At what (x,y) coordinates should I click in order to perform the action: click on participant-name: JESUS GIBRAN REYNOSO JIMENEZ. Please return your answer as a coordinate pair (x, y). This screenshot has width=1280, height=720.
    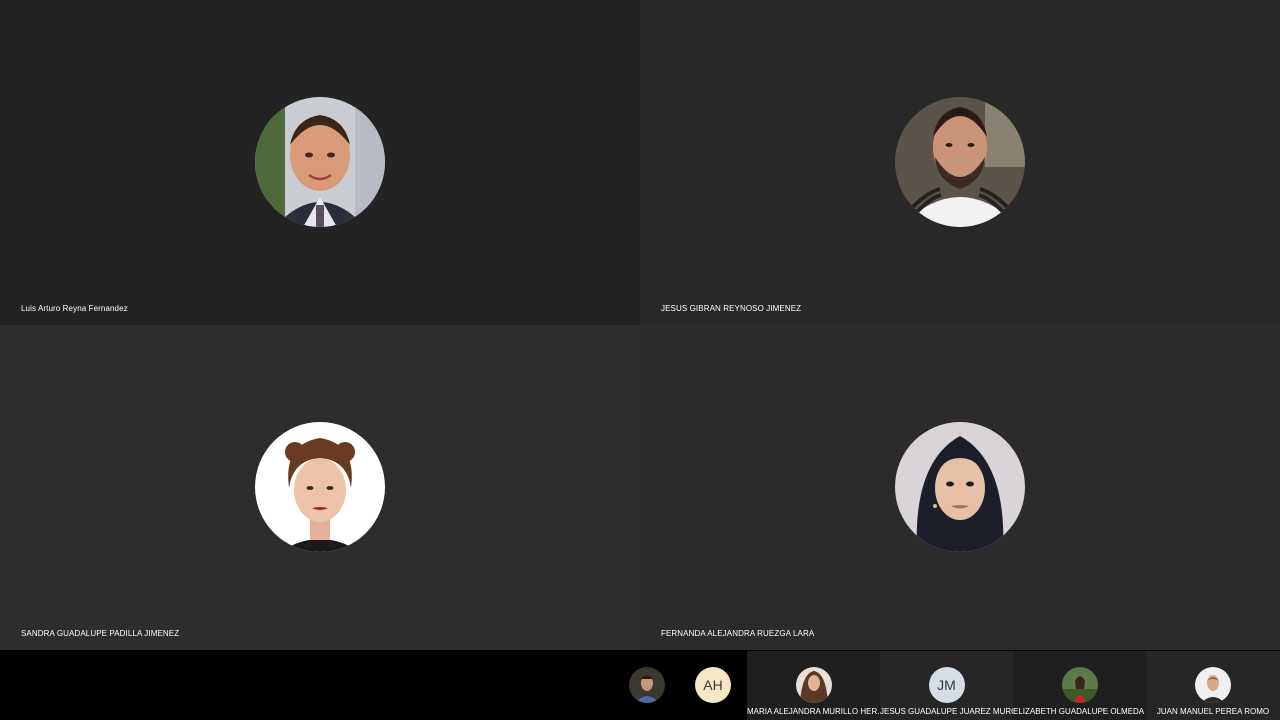
    Looking at the image, I should click on (731, 308).